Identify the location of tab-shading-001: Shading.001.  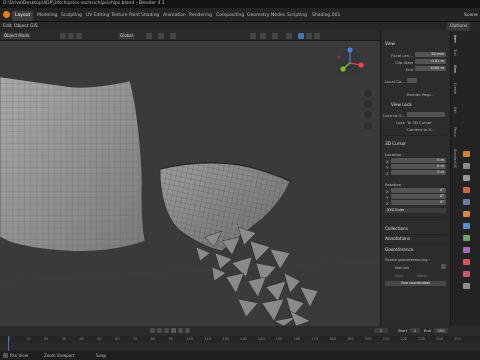
(326, 16).